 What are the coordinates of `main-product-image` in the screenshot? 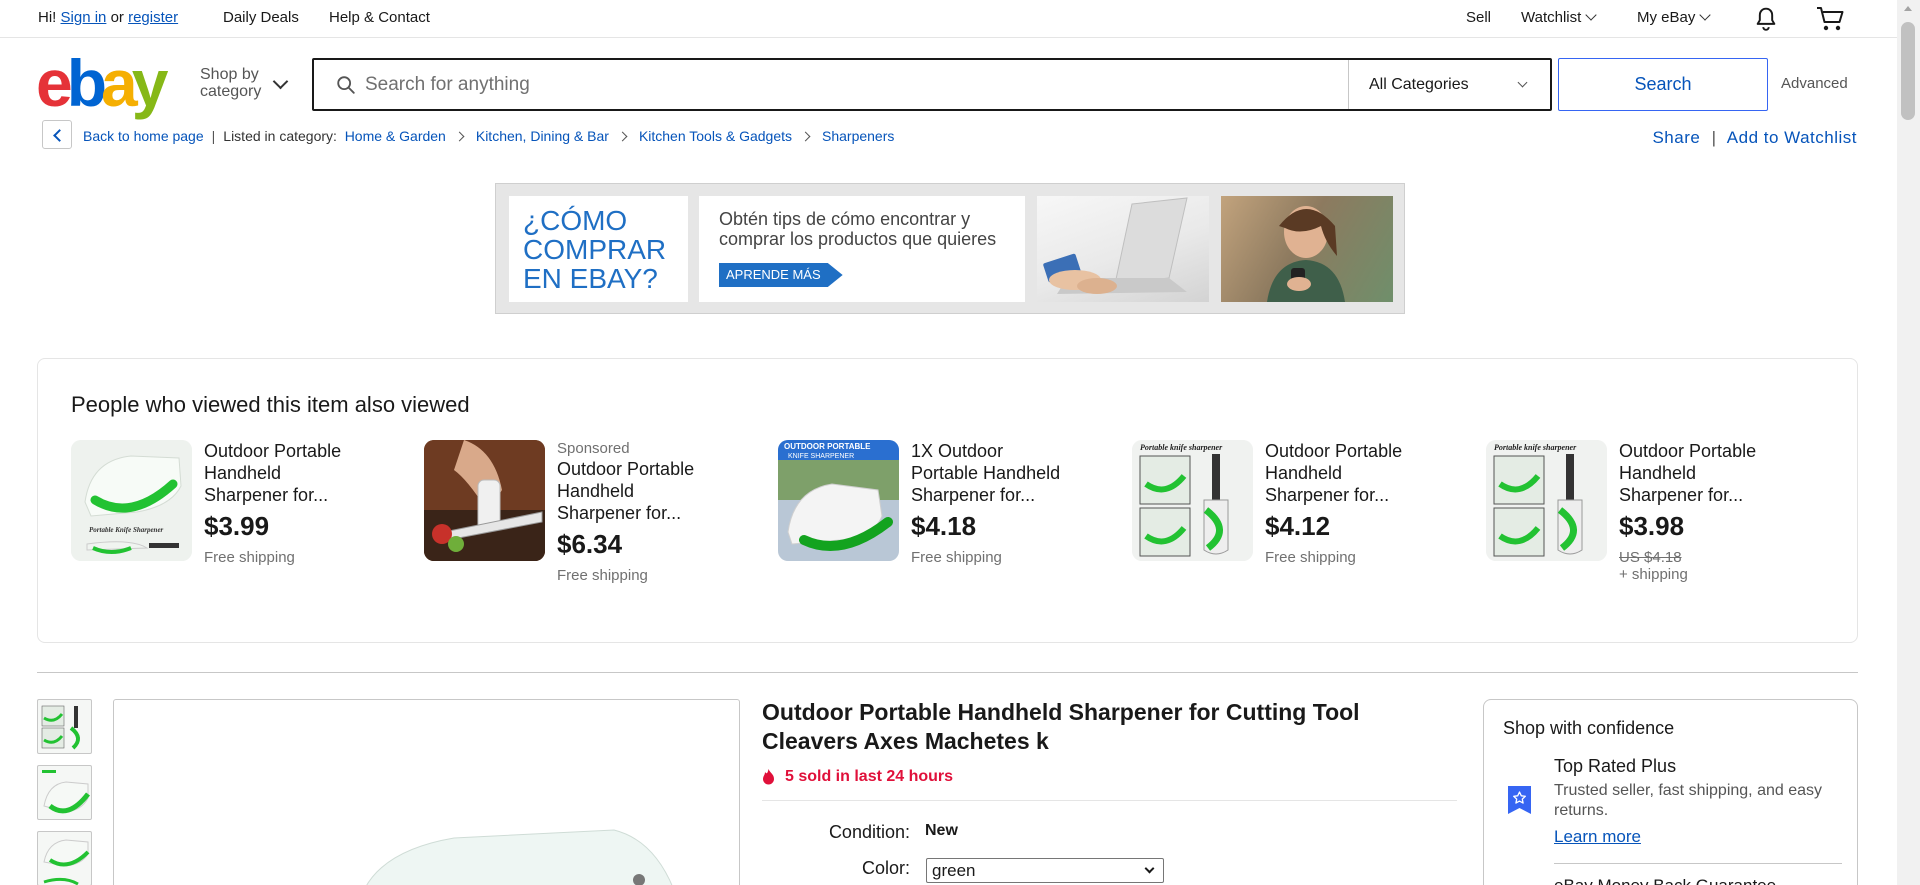 It's located at (426, 792).